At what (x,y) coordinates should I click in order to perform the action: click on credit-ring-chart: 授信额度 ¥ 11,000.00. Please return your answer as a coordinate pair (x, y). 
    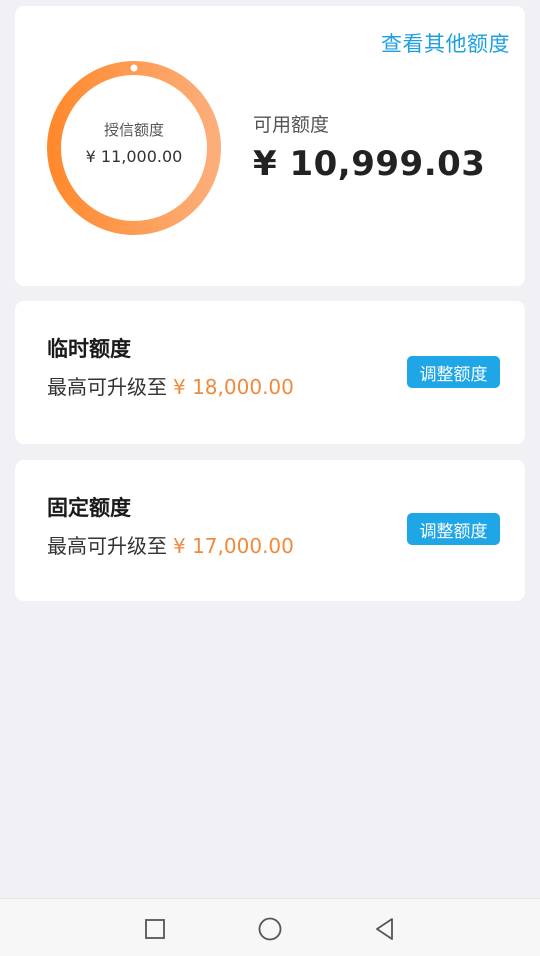
    Looking at the image, I should click on (134, 148).